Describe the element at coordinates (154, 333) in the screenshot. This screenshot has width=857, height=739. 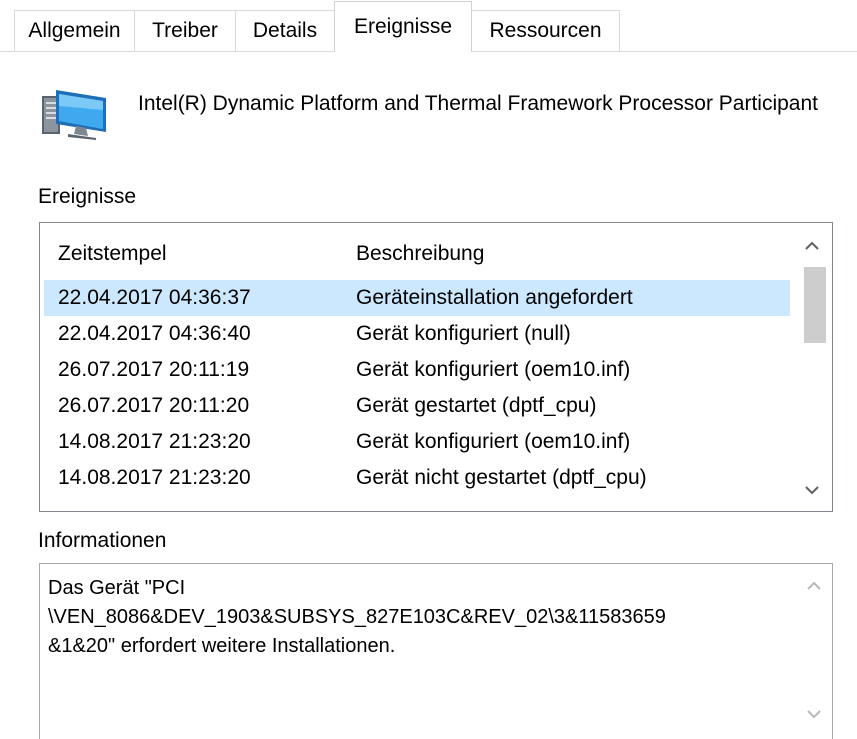
I see `event-timestamp: 22.04.2017 04:36:40` at that location.